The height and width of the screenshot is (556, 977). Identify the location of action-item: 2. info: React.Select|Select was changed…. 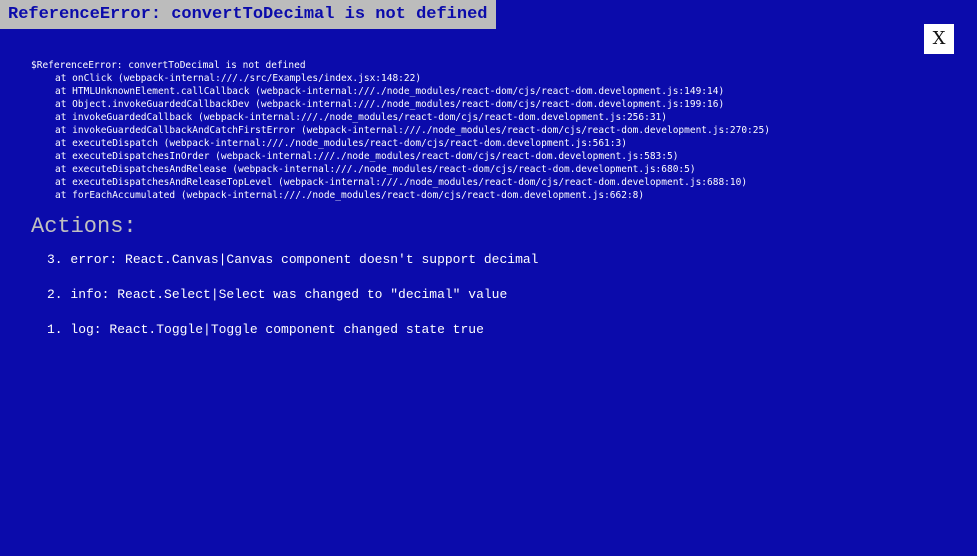
(277, 294).